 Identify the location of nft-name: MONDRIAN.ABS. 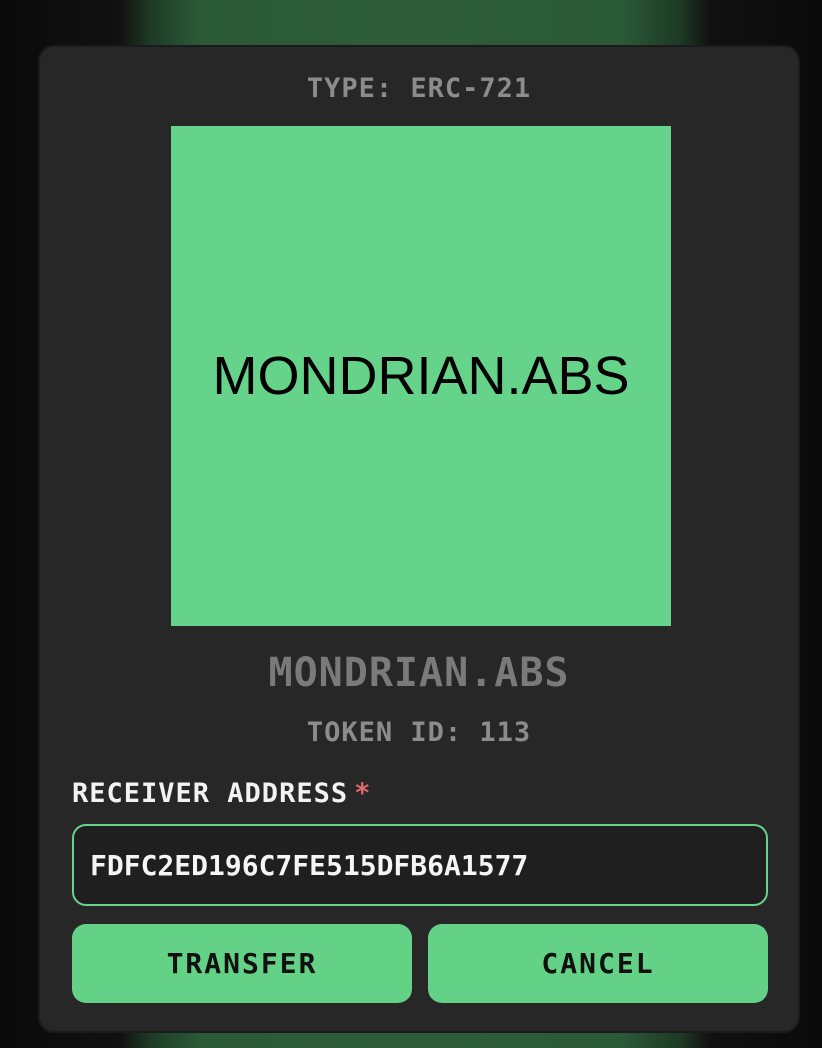
(419, 673).